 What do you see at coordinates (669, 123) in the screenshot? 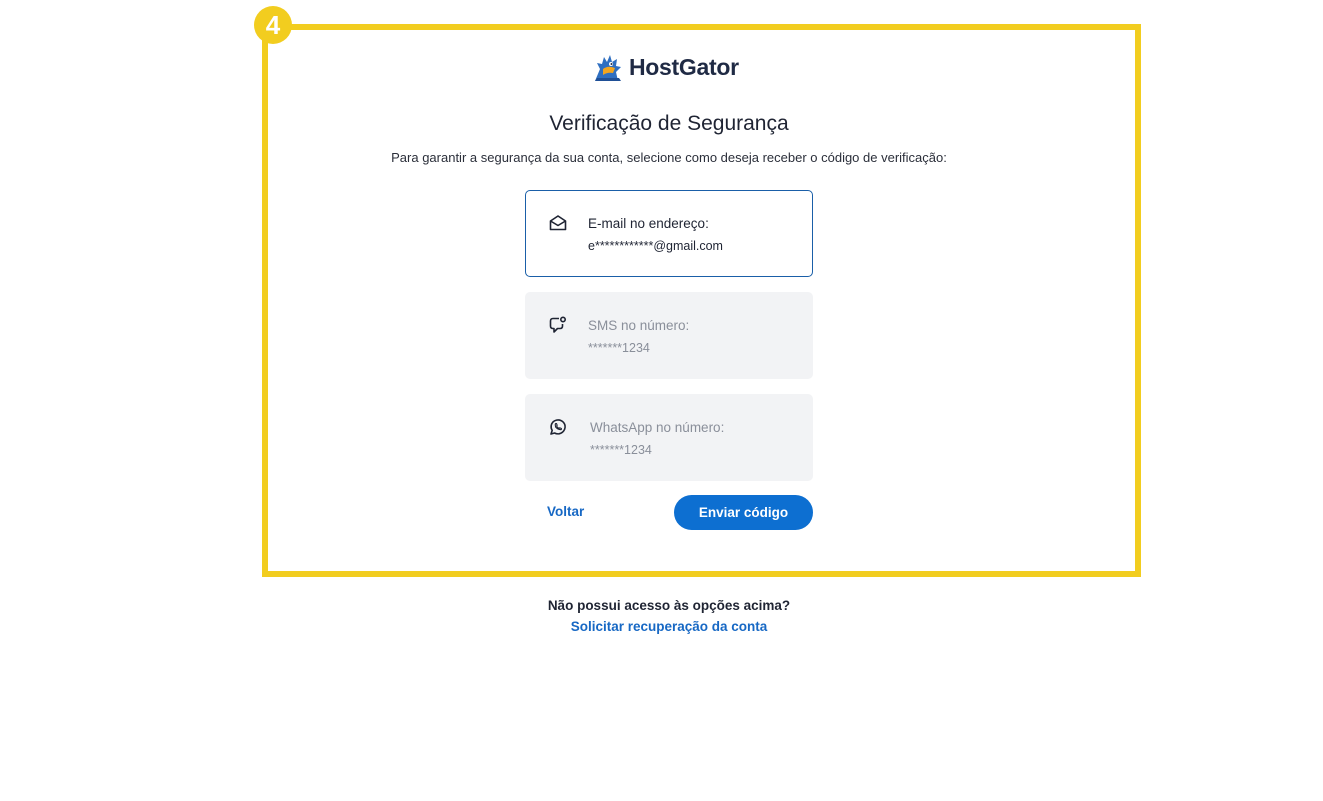
I see `page-title: Verificação de Segurança` at bounding box center [669, 123].